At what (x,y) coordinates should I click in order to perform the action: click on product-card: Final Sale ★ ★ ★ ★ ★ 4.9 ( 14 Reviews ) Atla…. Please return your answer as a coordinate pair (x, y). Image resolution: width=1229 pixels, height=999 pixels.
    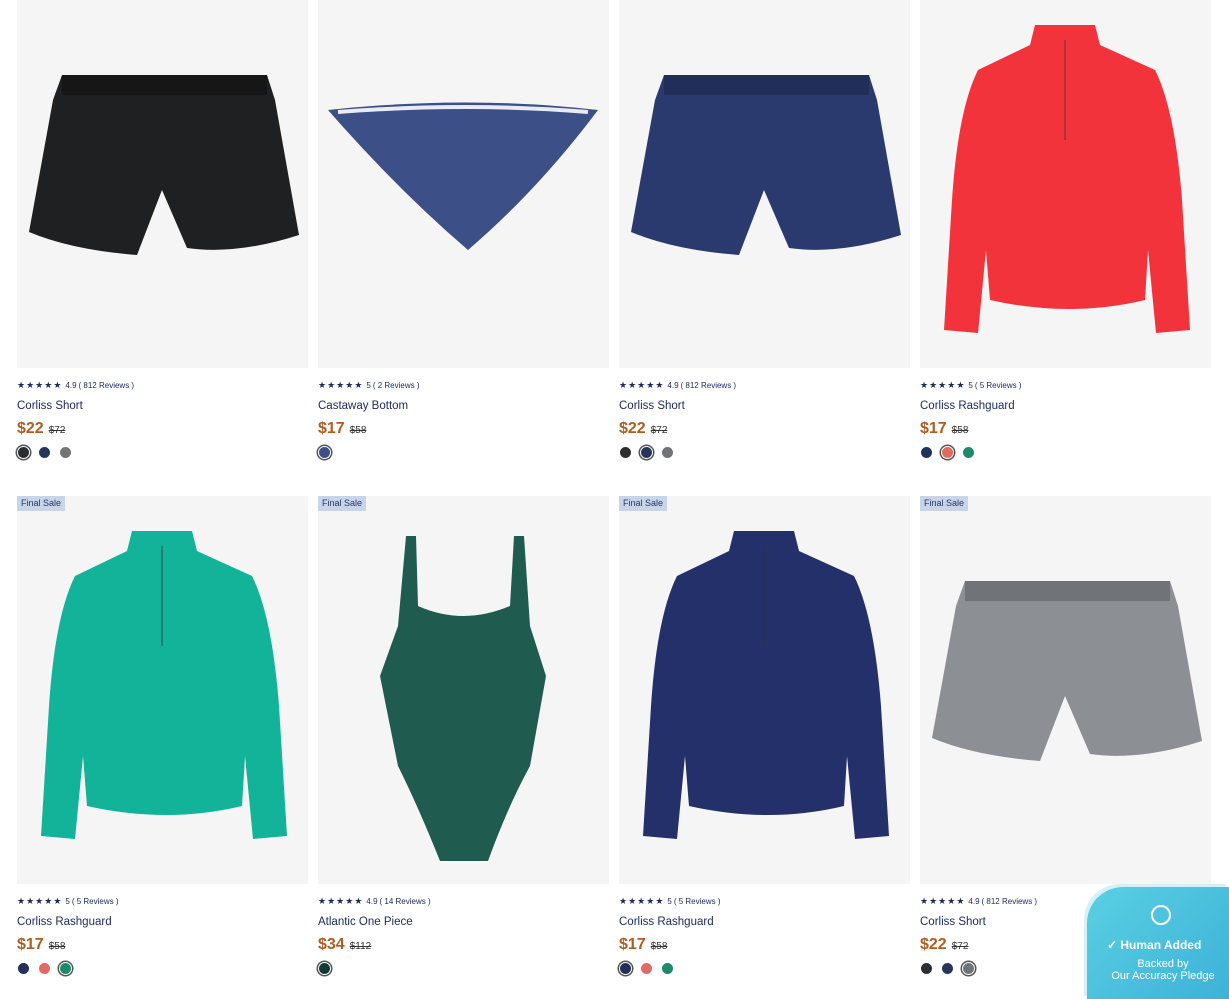
    Looking at the image, I should click on (463, 747).